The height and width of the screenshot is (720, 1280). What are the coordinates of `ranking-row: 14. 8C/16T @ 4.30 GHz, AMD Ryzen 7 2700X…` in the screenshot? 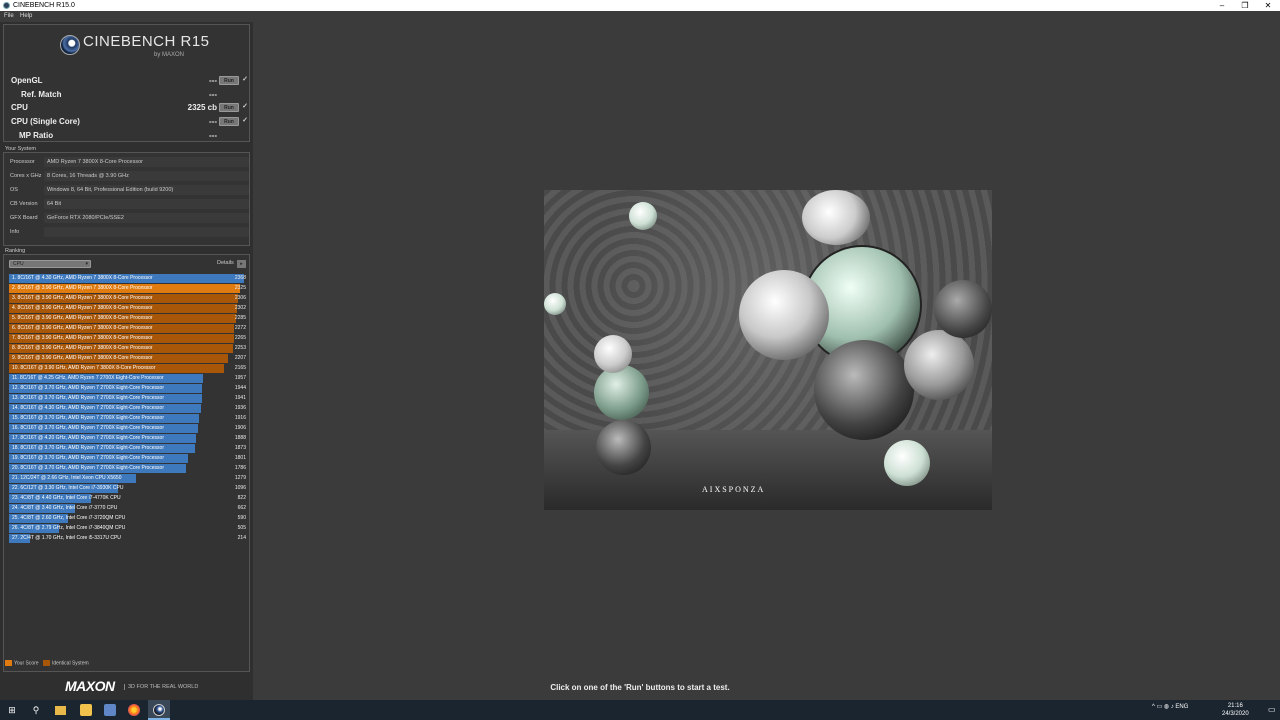 It's located at (128, 408).